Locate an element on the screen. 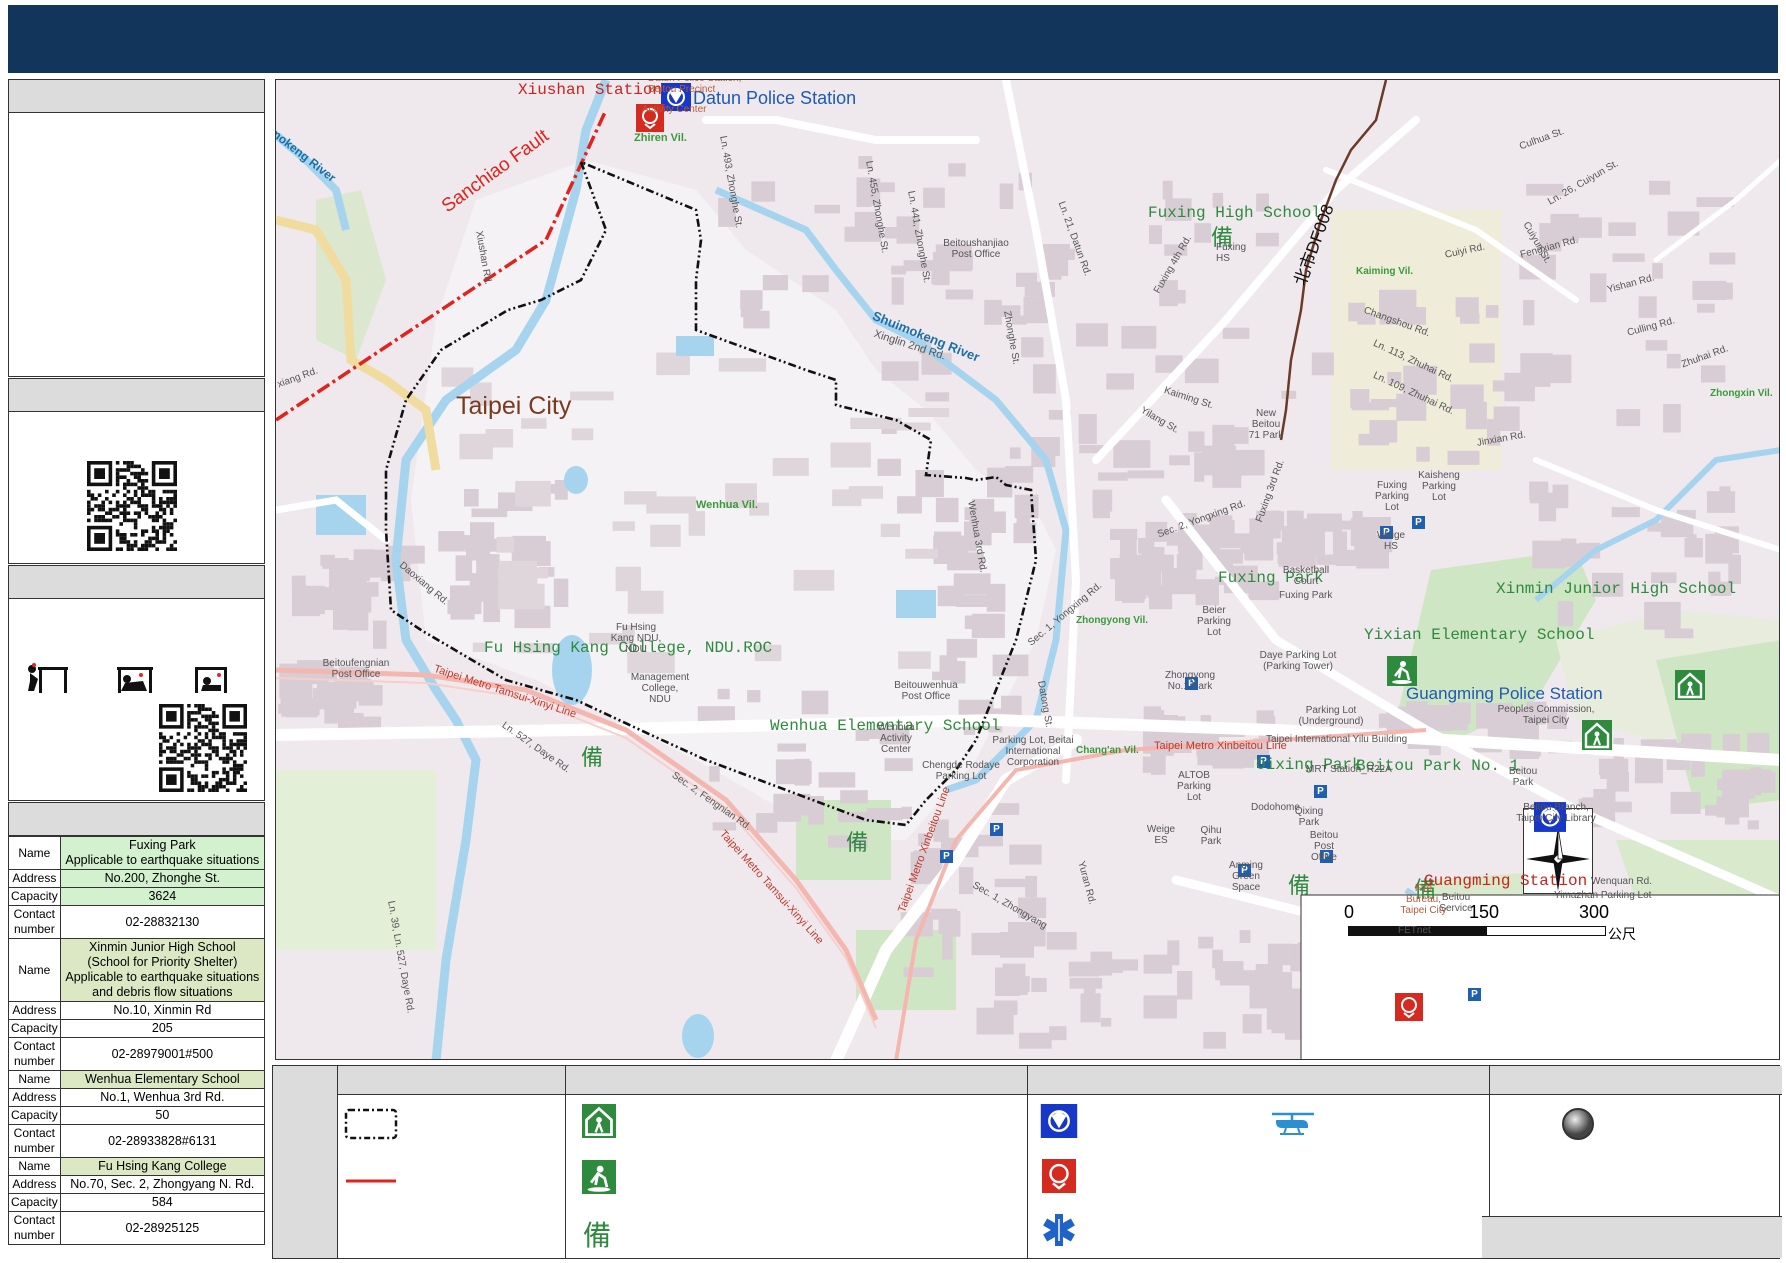  basketball-label: Basketball Court is located at coordinates (1306, 576).